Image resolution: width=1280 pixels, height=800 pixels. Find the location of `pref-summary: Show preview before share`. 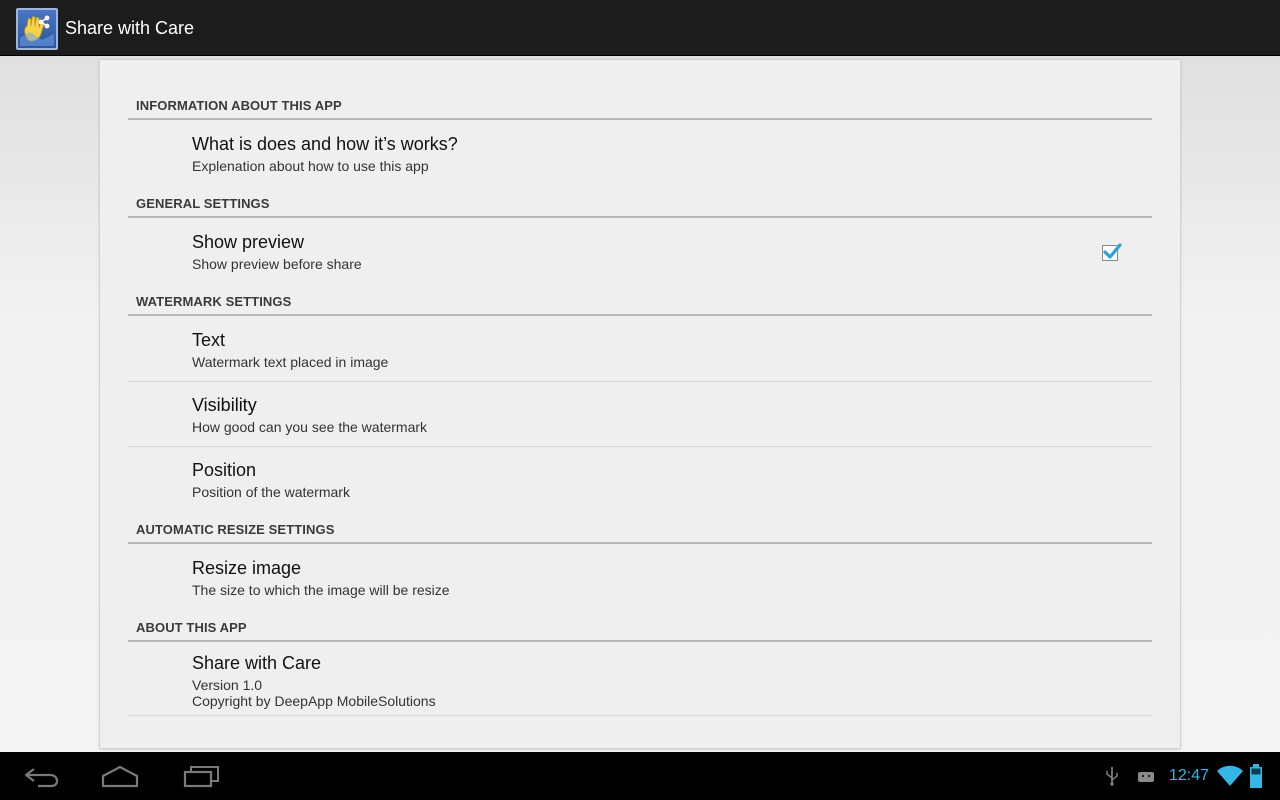

pref-summary: Show preview before share is located at coordinates (277, 264).